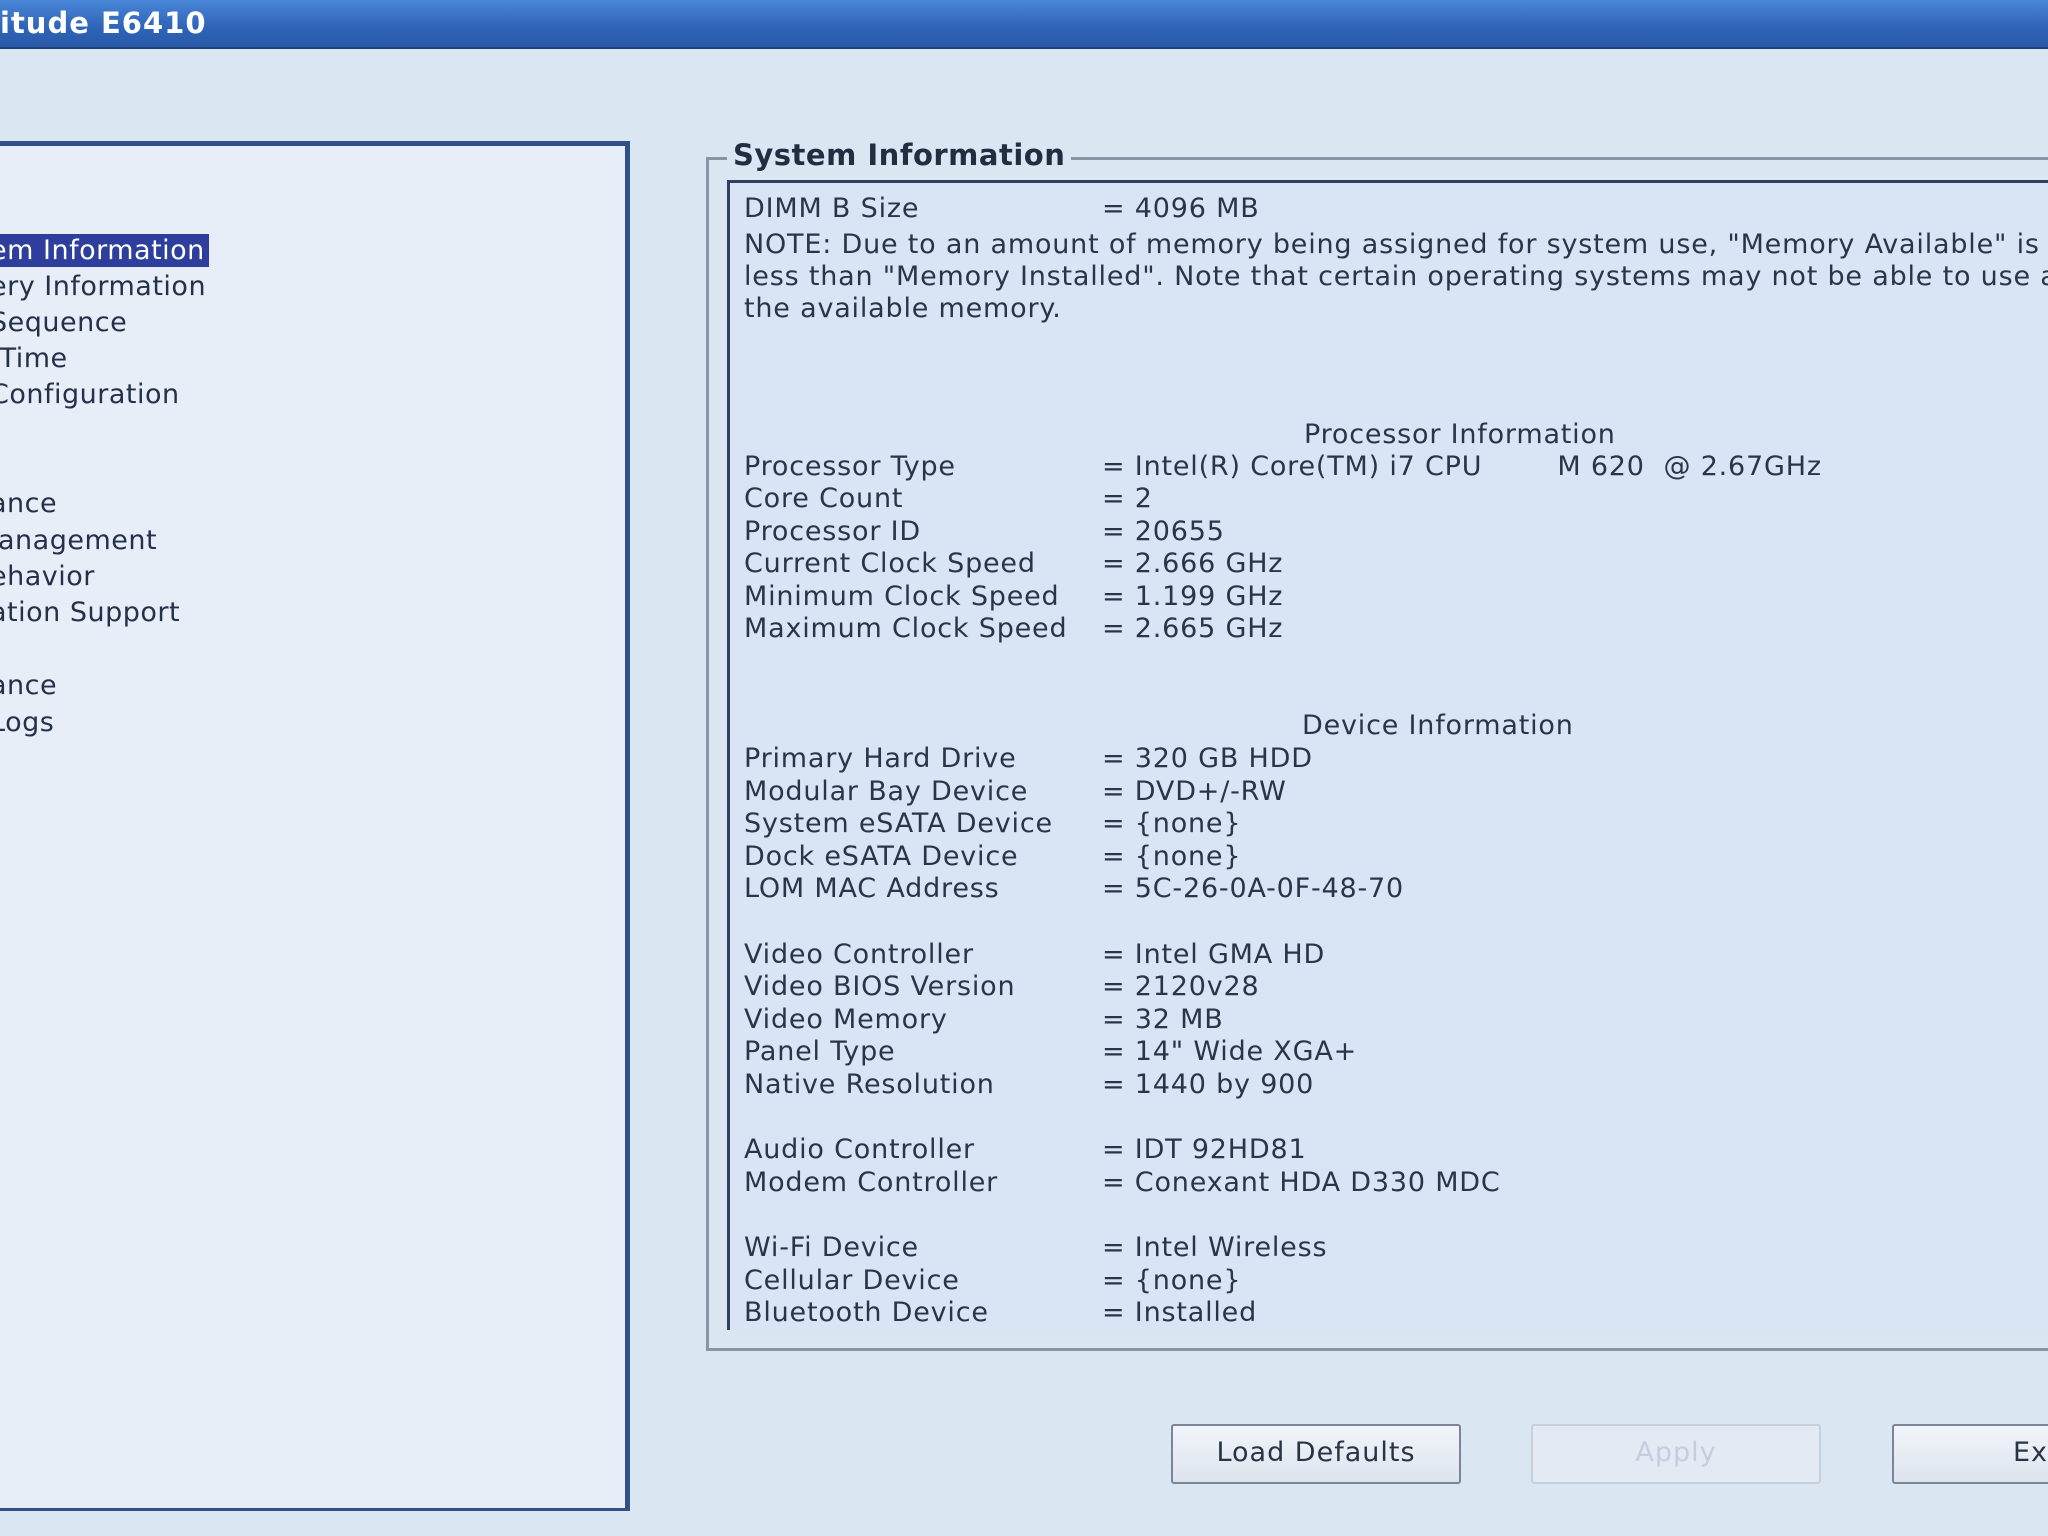 The width and height of the screenshot is (2048, 1536). I want to click on info-row-dimm-b-size: DIMM B Size = 4096 MB, so click(1396, 210).